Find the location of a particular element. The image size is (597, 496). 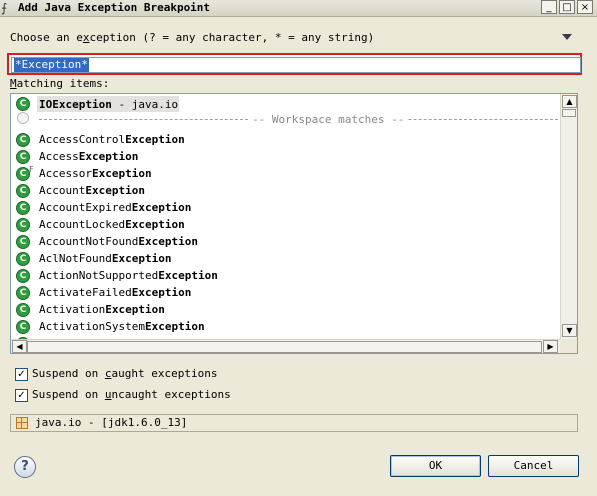

status-text: java.io - [jdk1.6.0_13] is located at coordinates (111, 422).